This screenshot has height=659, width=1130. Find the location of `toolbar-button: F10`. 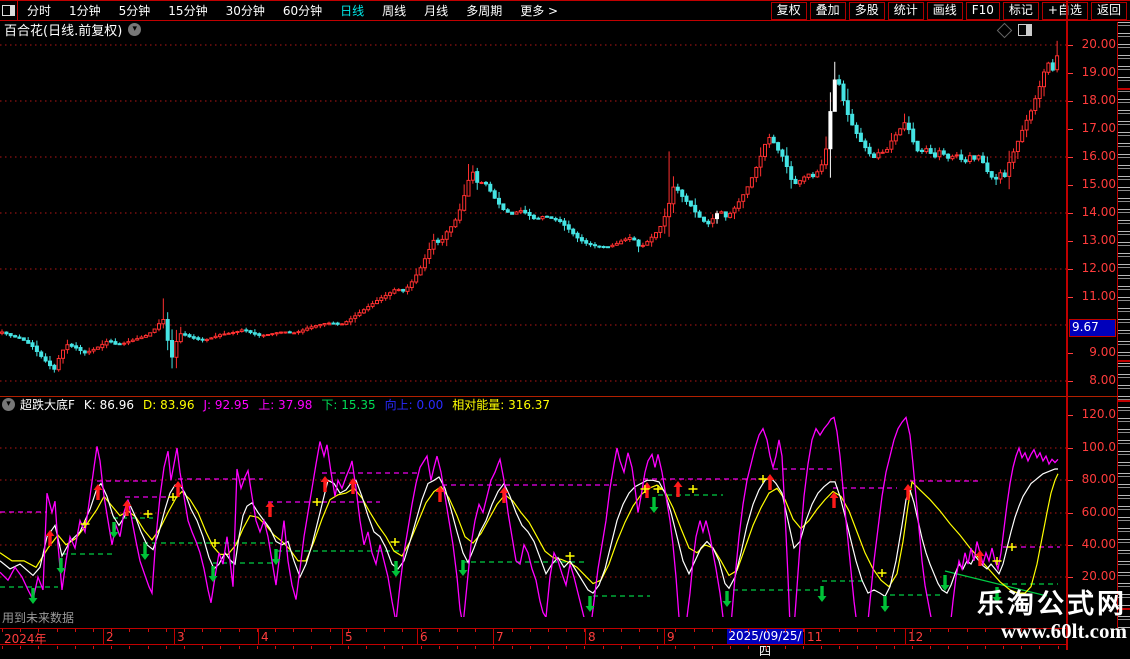

toolbar-button: F10 is located at coordinates (982, 10).